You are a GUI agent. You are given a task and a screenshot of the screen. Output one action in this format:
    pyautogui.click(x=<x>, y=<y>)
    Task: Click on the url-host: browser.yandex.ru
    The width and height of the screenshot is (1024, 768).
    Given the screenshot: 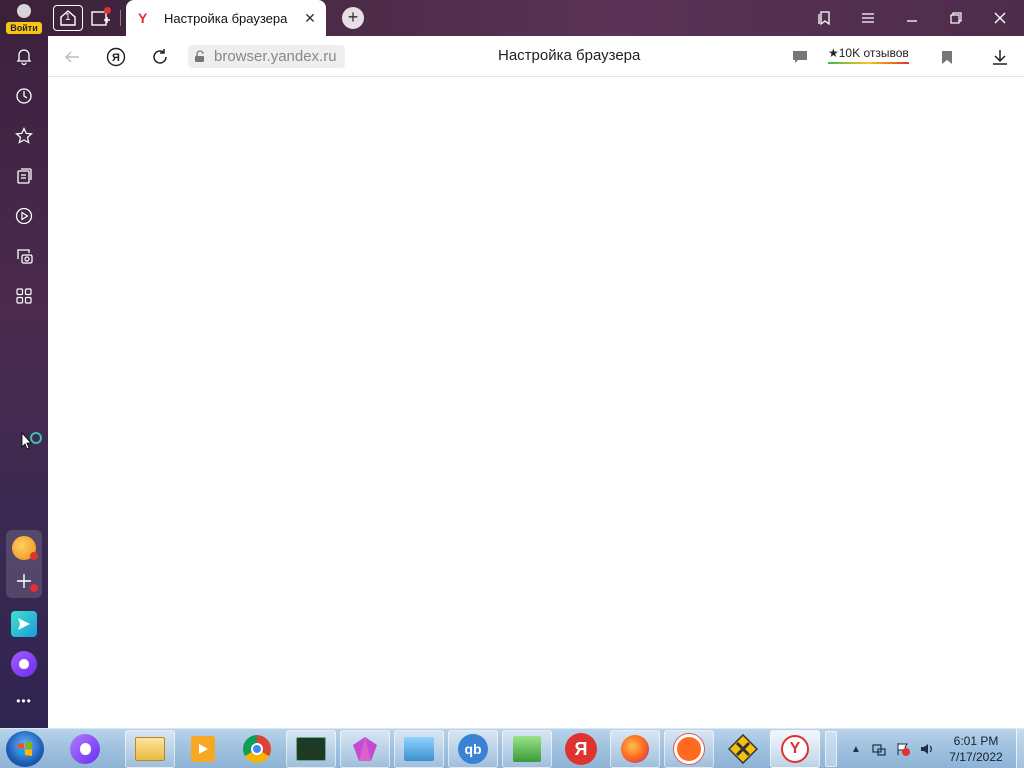 What is the action you would take?
    pyautogui.click(x=278, y=56)
    